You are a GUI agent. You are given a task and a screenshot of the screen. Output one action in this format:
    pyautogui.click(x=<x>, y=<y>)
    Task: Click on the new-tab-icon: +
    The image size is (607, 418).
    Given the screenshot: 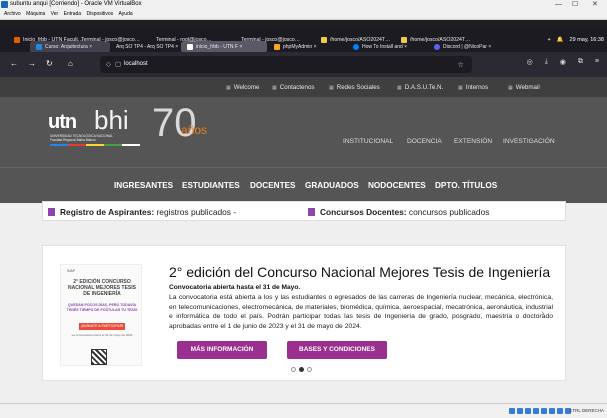 What is the action you would take?
    pyautogui.click(x=548, y=40)
    